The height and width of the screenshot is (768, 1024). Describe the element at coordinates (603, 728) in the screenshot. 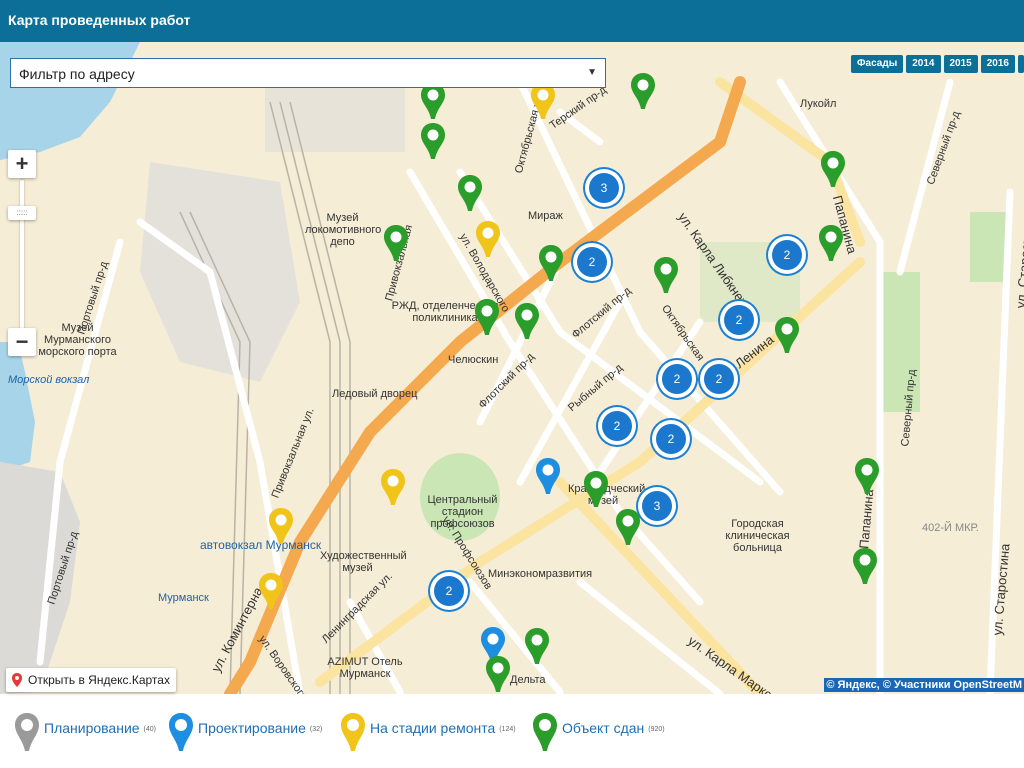

I see `legend-label: Объект сдан` at that location.